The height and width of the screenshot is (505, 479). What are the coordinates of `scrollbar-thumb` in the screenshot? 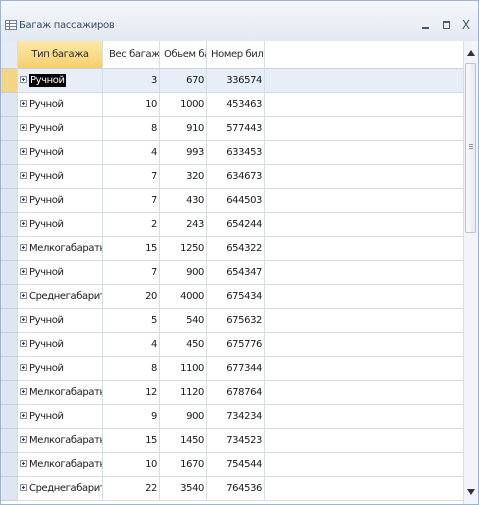 It's located at (470, 148).